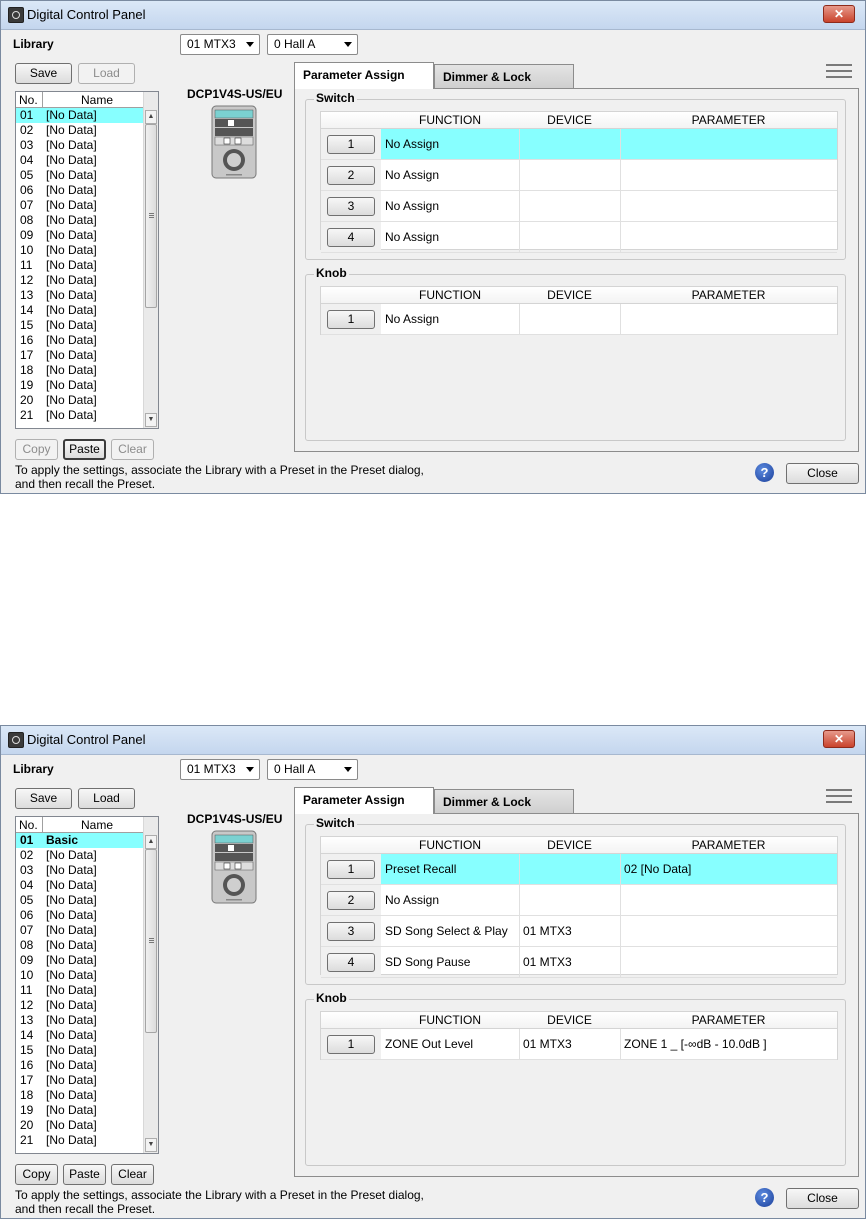 Image resolution: width=868 pixels, height=1224 pixels. Describe the element at coordinates (579, 206) in the screenshot. I see `table-row: 3 No Assign` at that location.